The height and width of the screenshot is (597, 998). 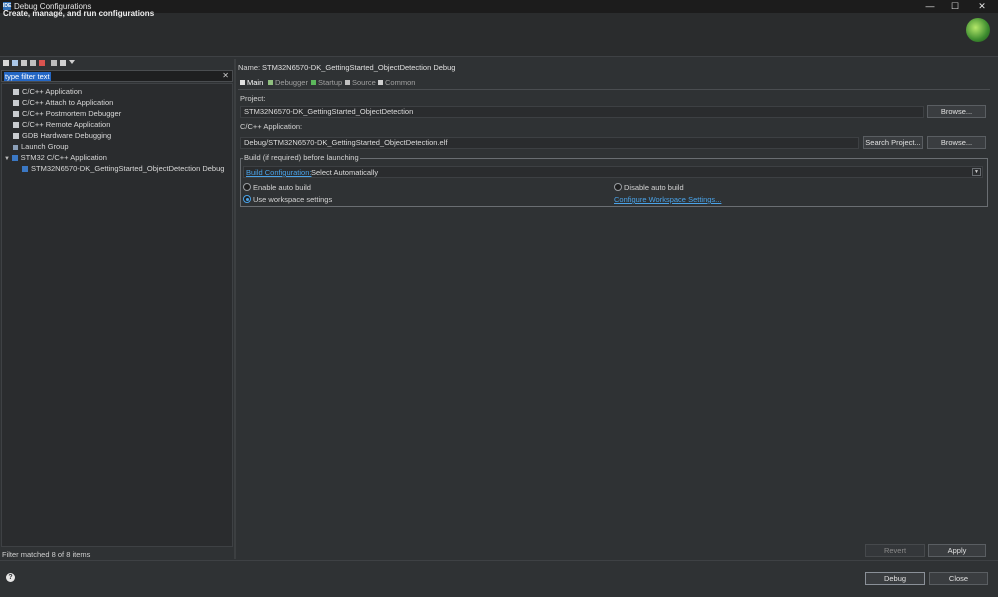 What do you see at coordinates (253, 98) in the screenshot?
I see `project-label: Project:` at bounding box center [253, 98].